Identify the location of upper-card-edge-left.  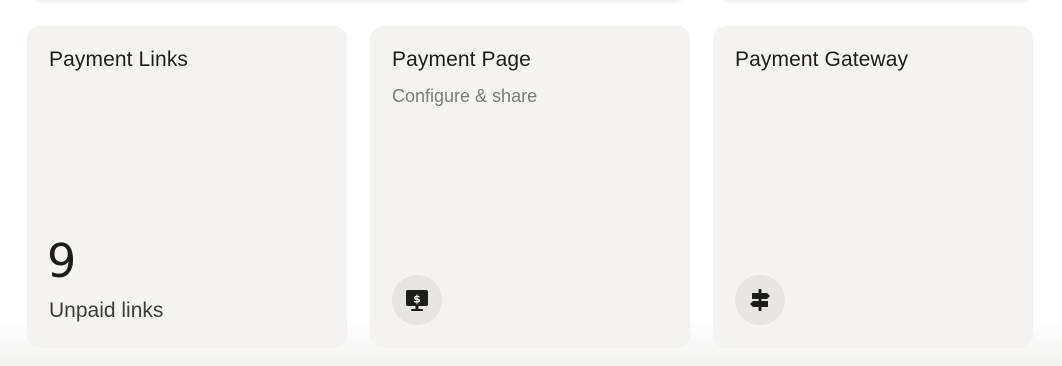
(358, 1).